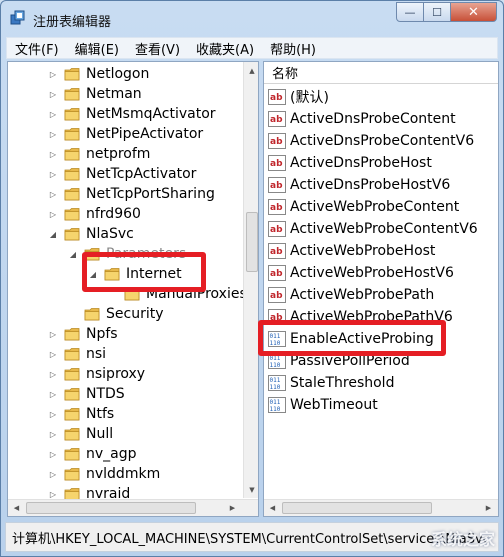  What do you see at coordinates (251, 70) in the screenshot?
I see `scroll-up-icon: ▲` at bounding box center [251, 70].